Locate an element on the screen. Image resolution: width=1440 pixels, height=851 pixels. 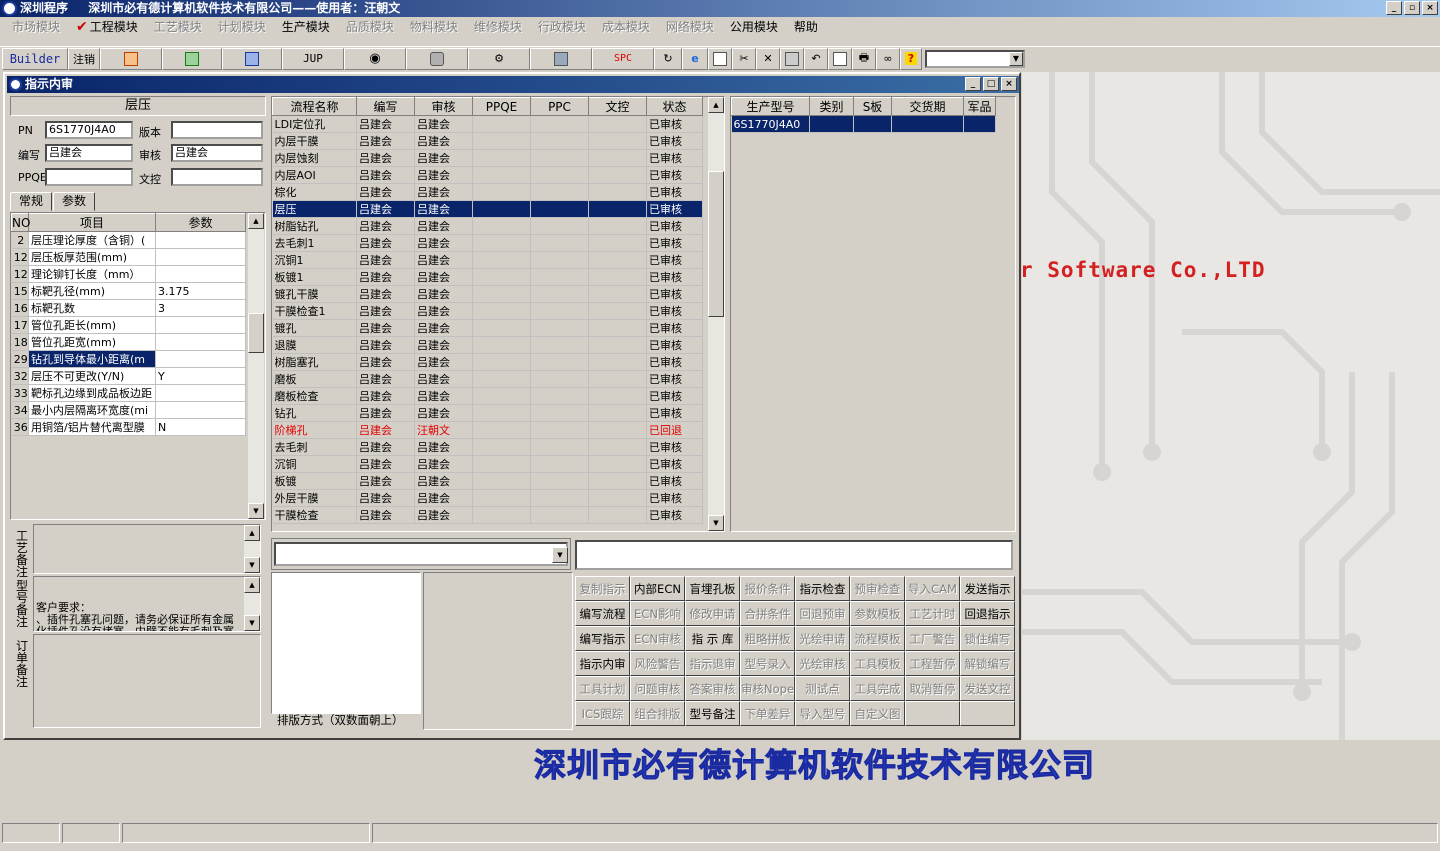
flow-row: 内层AOI 吕建会 吕建会 已审核 is located at coordinates (487, 175).